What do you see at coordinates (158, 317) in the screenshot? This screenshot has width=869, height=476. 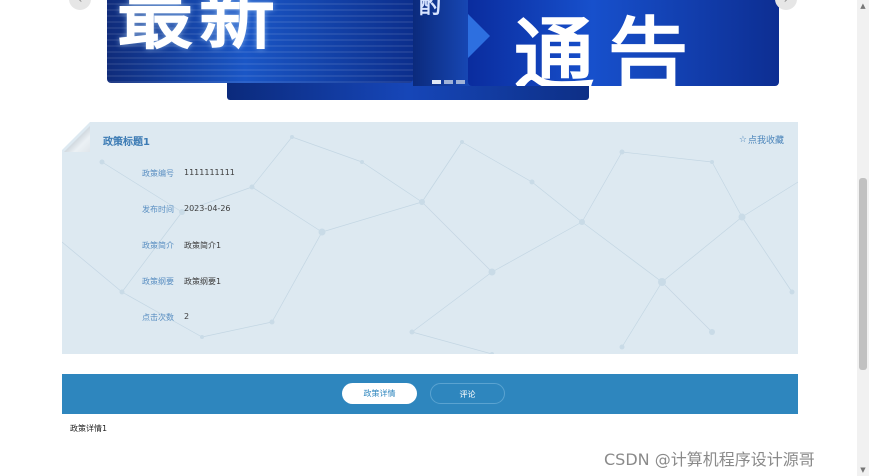 I see `field-label: 点击次数` at bounding box center [158, 317].